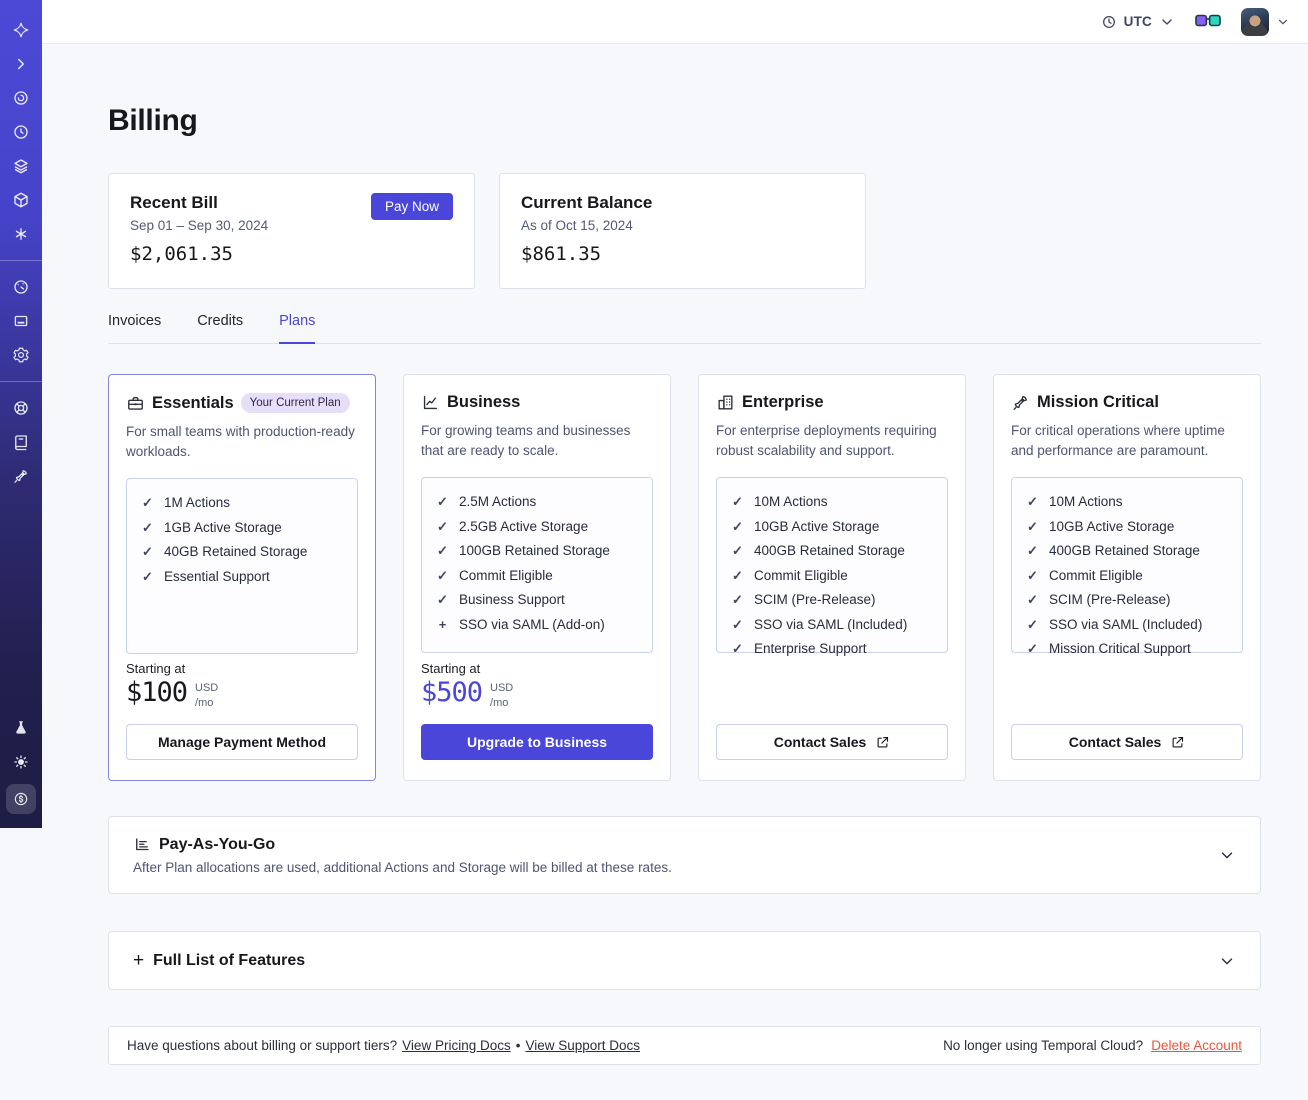 The width and height of the screenshot is (1308, 1100). Describe the element at coordinates (582, 1045) in the screenshot. I see `support-docs-link: View Support Docs` at that location.